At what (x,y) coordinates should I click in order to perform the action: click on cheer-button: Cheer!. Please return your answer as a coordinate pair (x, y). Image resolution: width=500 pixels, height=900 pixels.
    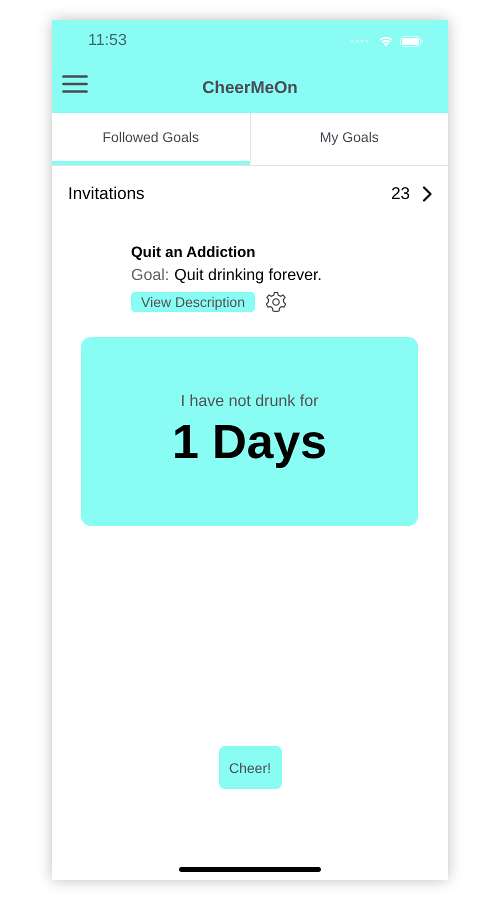
    Looking at the image, I should click on (250, 767).